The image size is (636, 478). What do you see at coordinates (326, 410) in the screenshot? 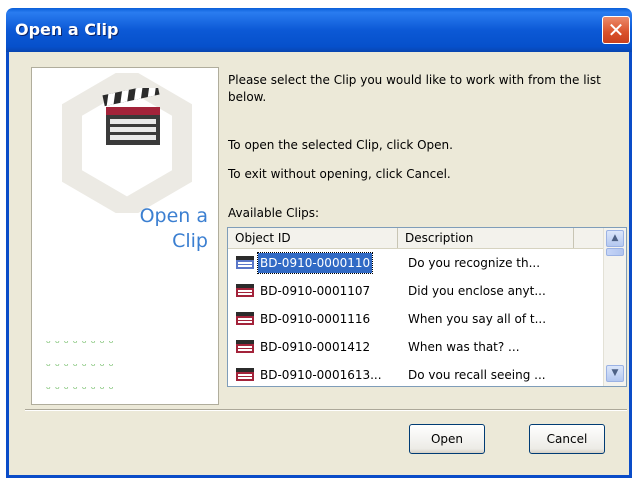
I see `divider` at bounding box center [326, 410].